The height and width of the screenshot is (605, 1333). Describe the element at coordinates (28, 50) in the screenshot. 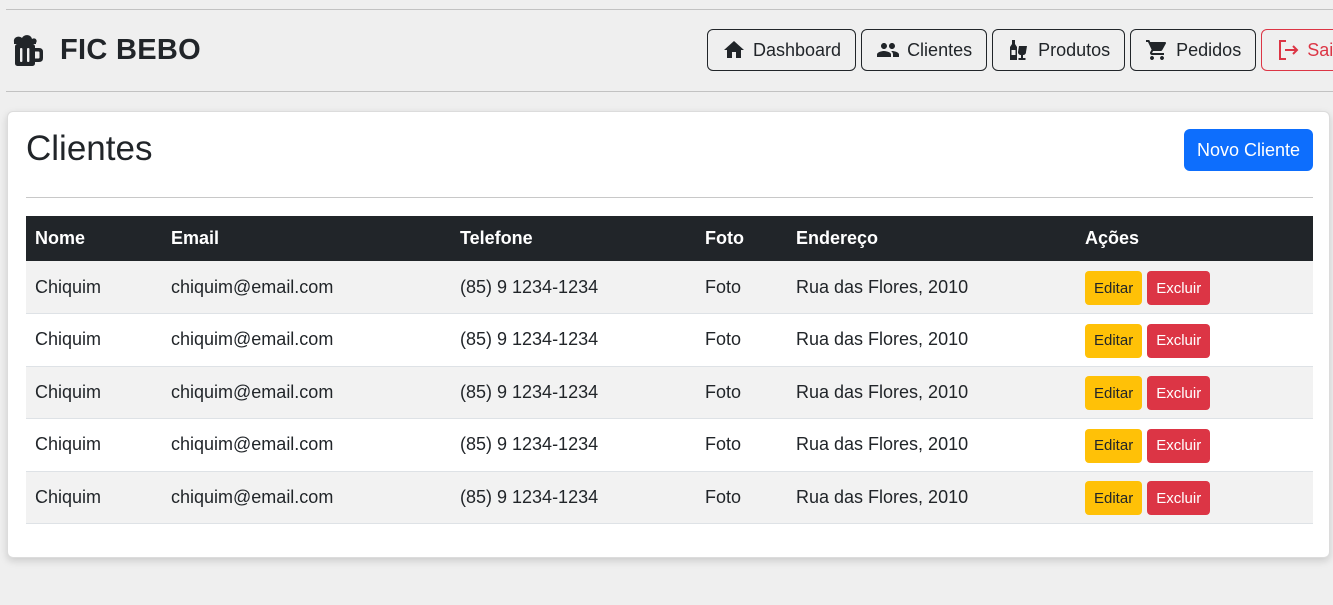

I see `beer-mug-icon` at that location.